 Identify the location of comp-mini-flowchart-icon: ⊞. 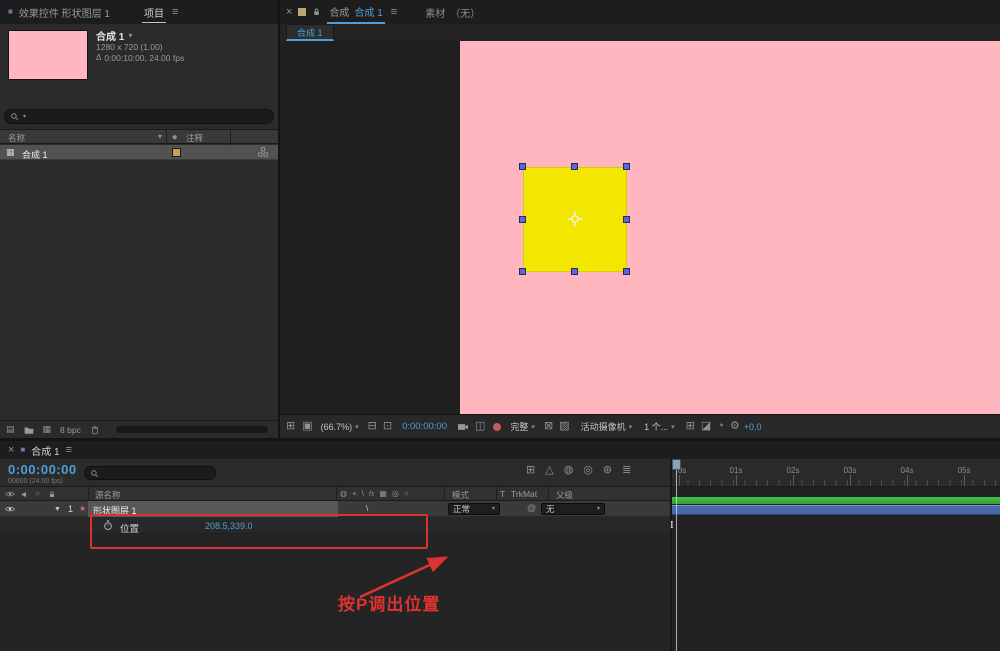
(530, 470).